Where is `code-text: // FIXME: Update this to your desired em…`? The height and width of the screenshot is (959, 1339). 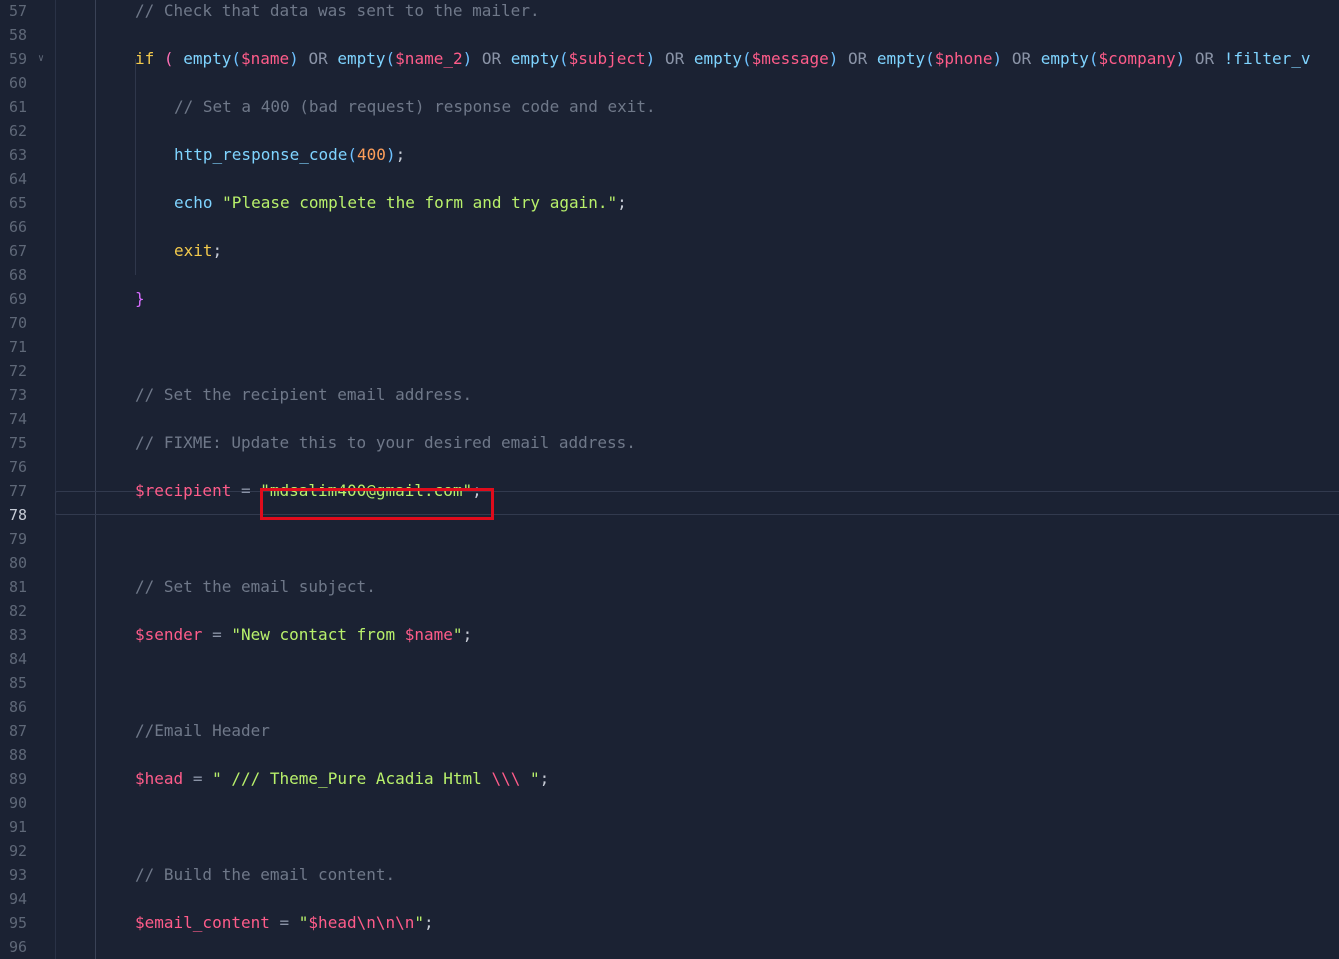
code-text: // FIXME: Update this to your desired em… is located at coordinates (385, 443).